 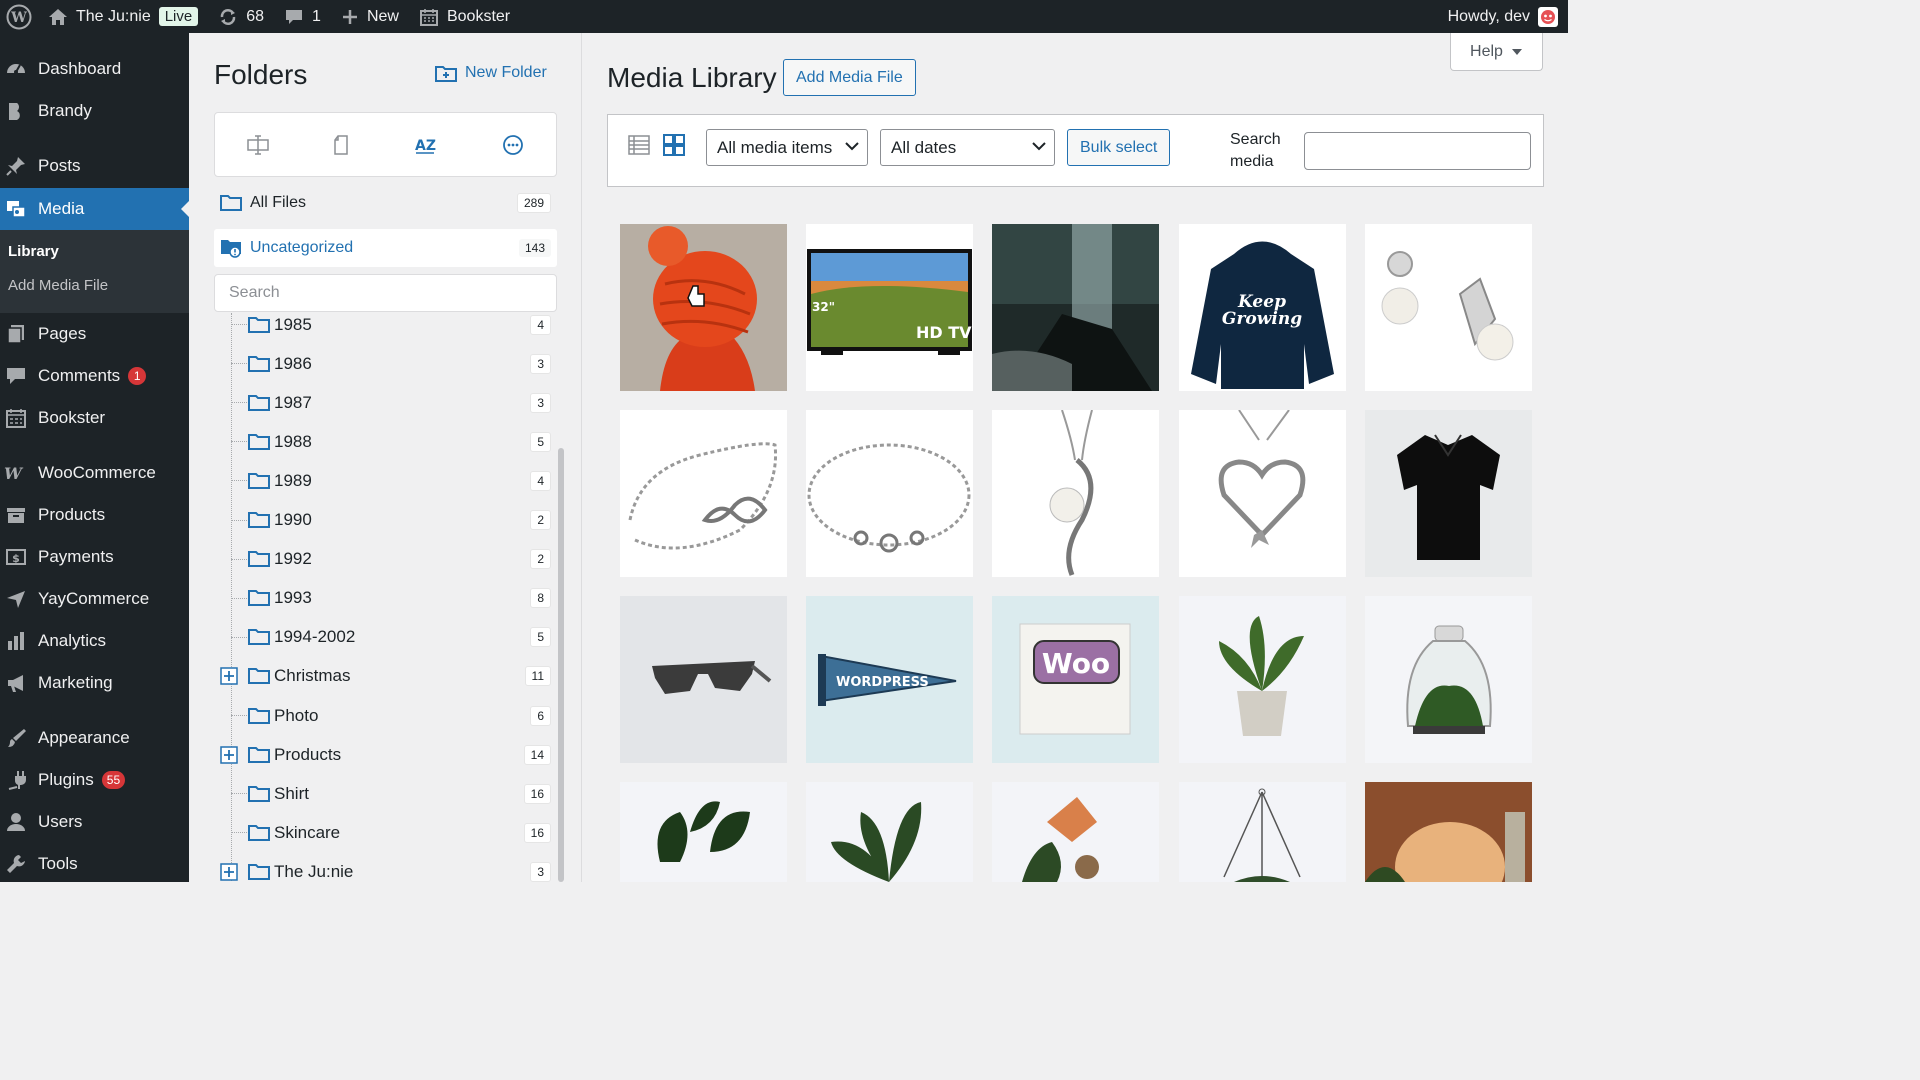 I want to click on menu-label: Dashboard, so click(x=80, y=68).